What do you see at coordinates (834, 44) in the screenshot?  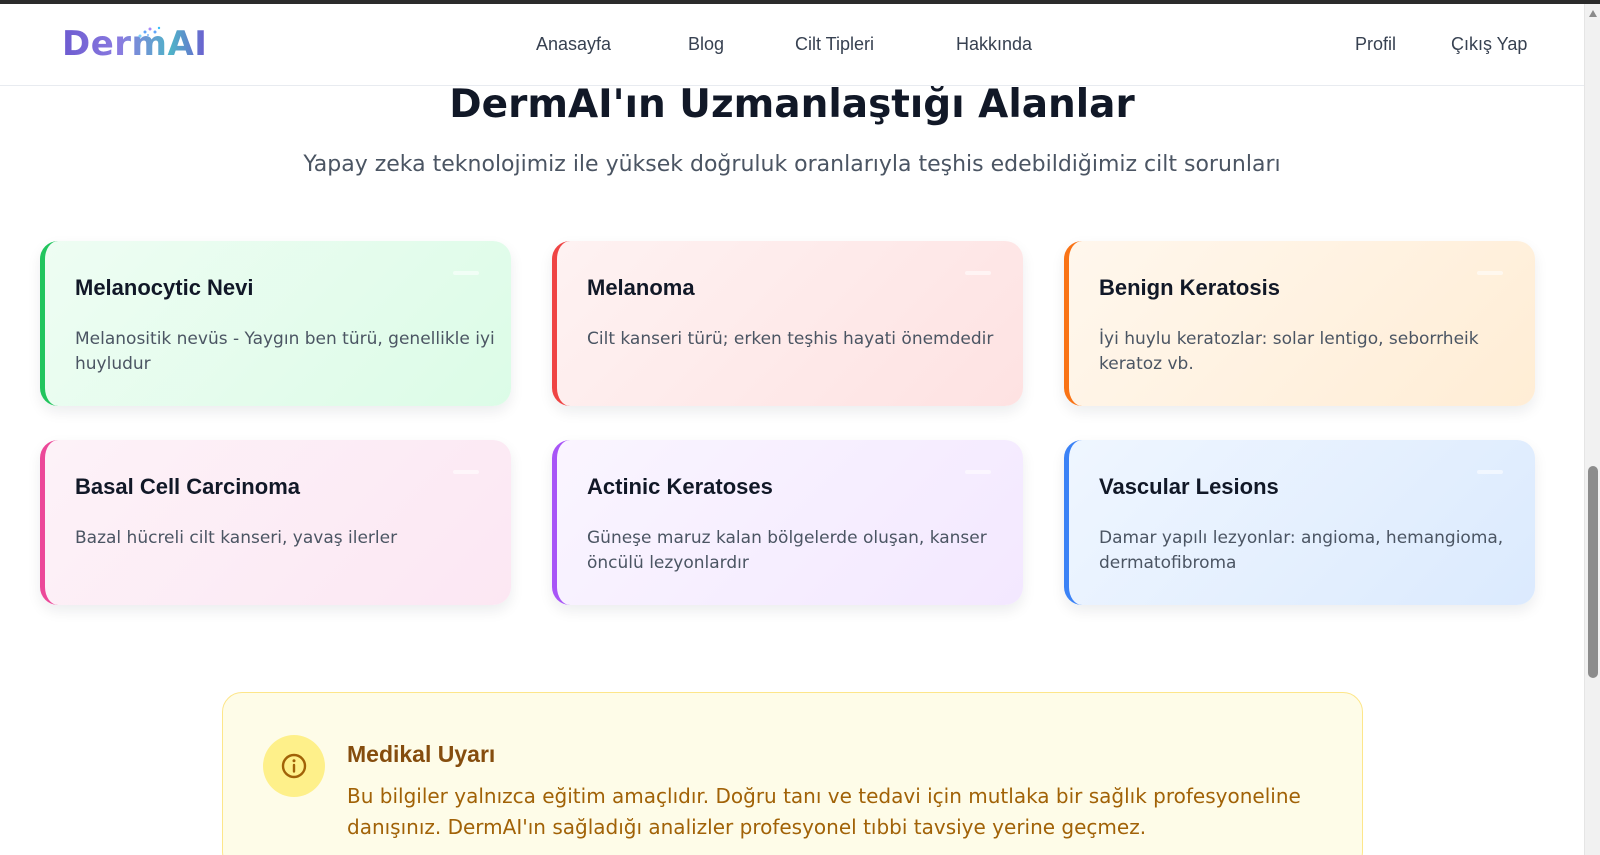 I see `nav-link-skin-types: Cilt Tipleri` at bounding box center [834, 44].